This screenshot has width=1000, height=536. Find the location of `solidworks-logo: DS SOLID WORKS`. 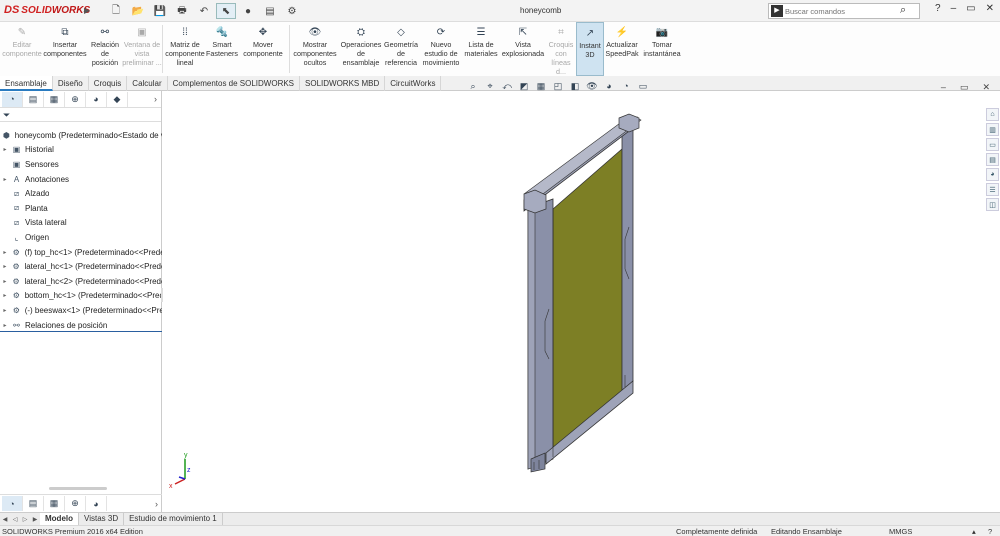

solidworks-logo: DS SOLID WORKS is located at coordinates (47, 10).